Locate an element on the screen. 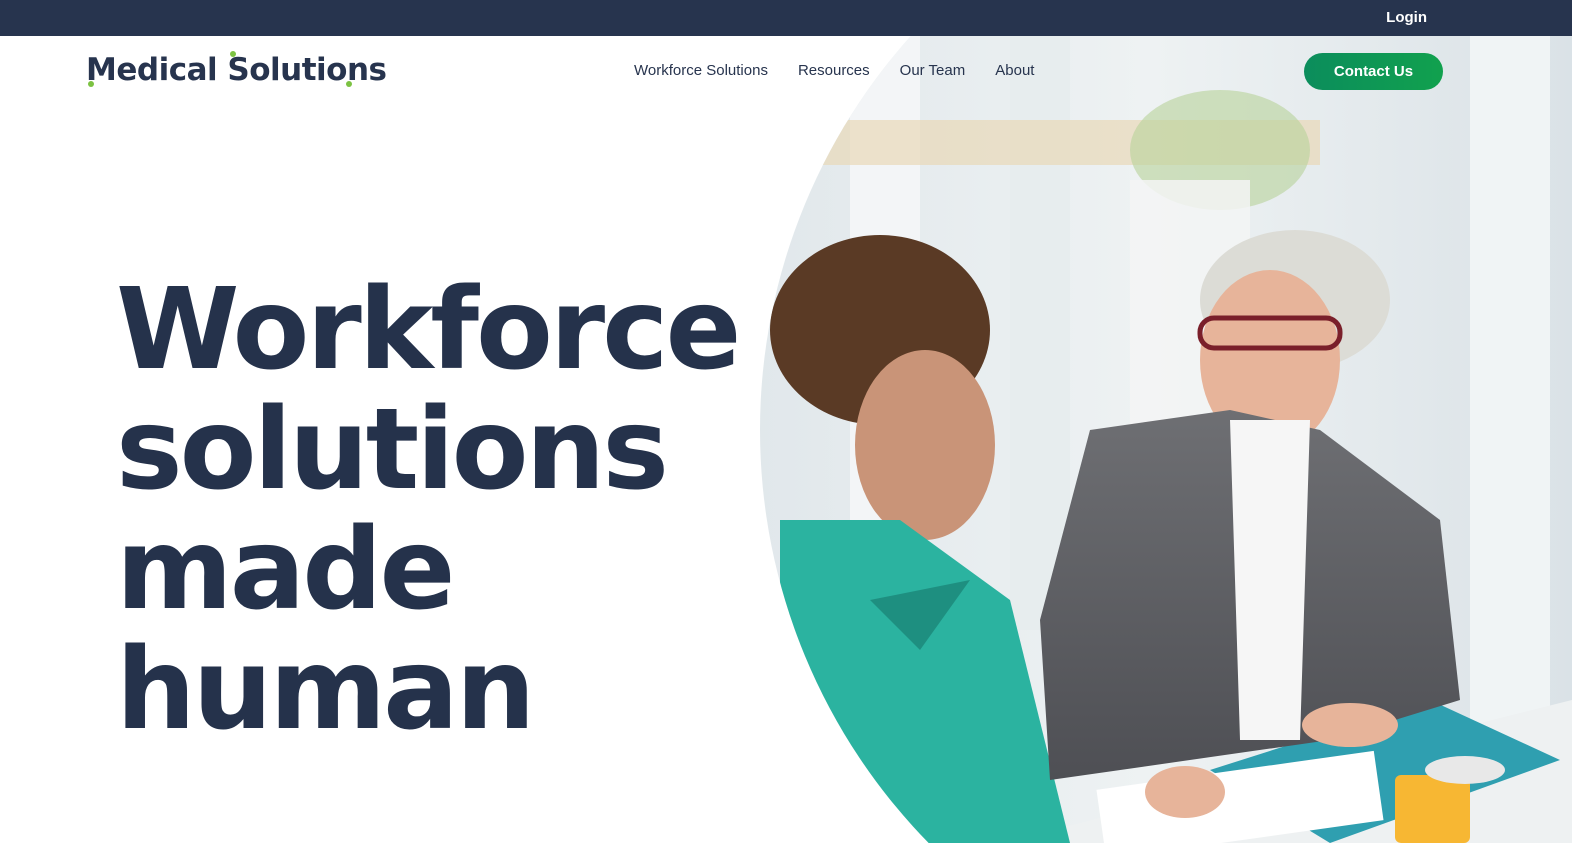 This screenshot has height=843, width=1572. headline-line: human is located at coordinates (325, 690).